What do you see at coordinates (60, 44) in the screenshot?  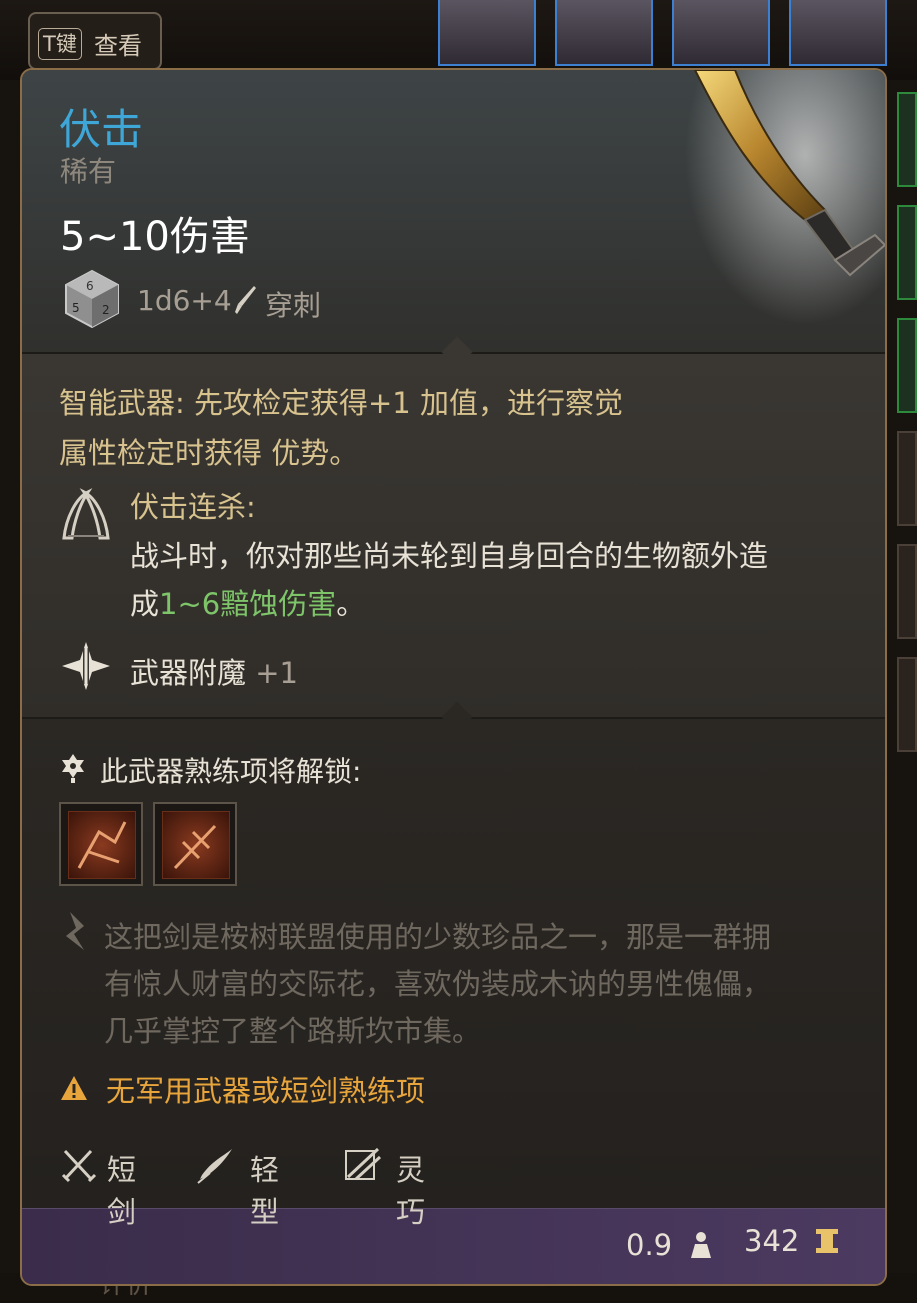 I see `key-badge: T键` at bounding box center [60, 44].